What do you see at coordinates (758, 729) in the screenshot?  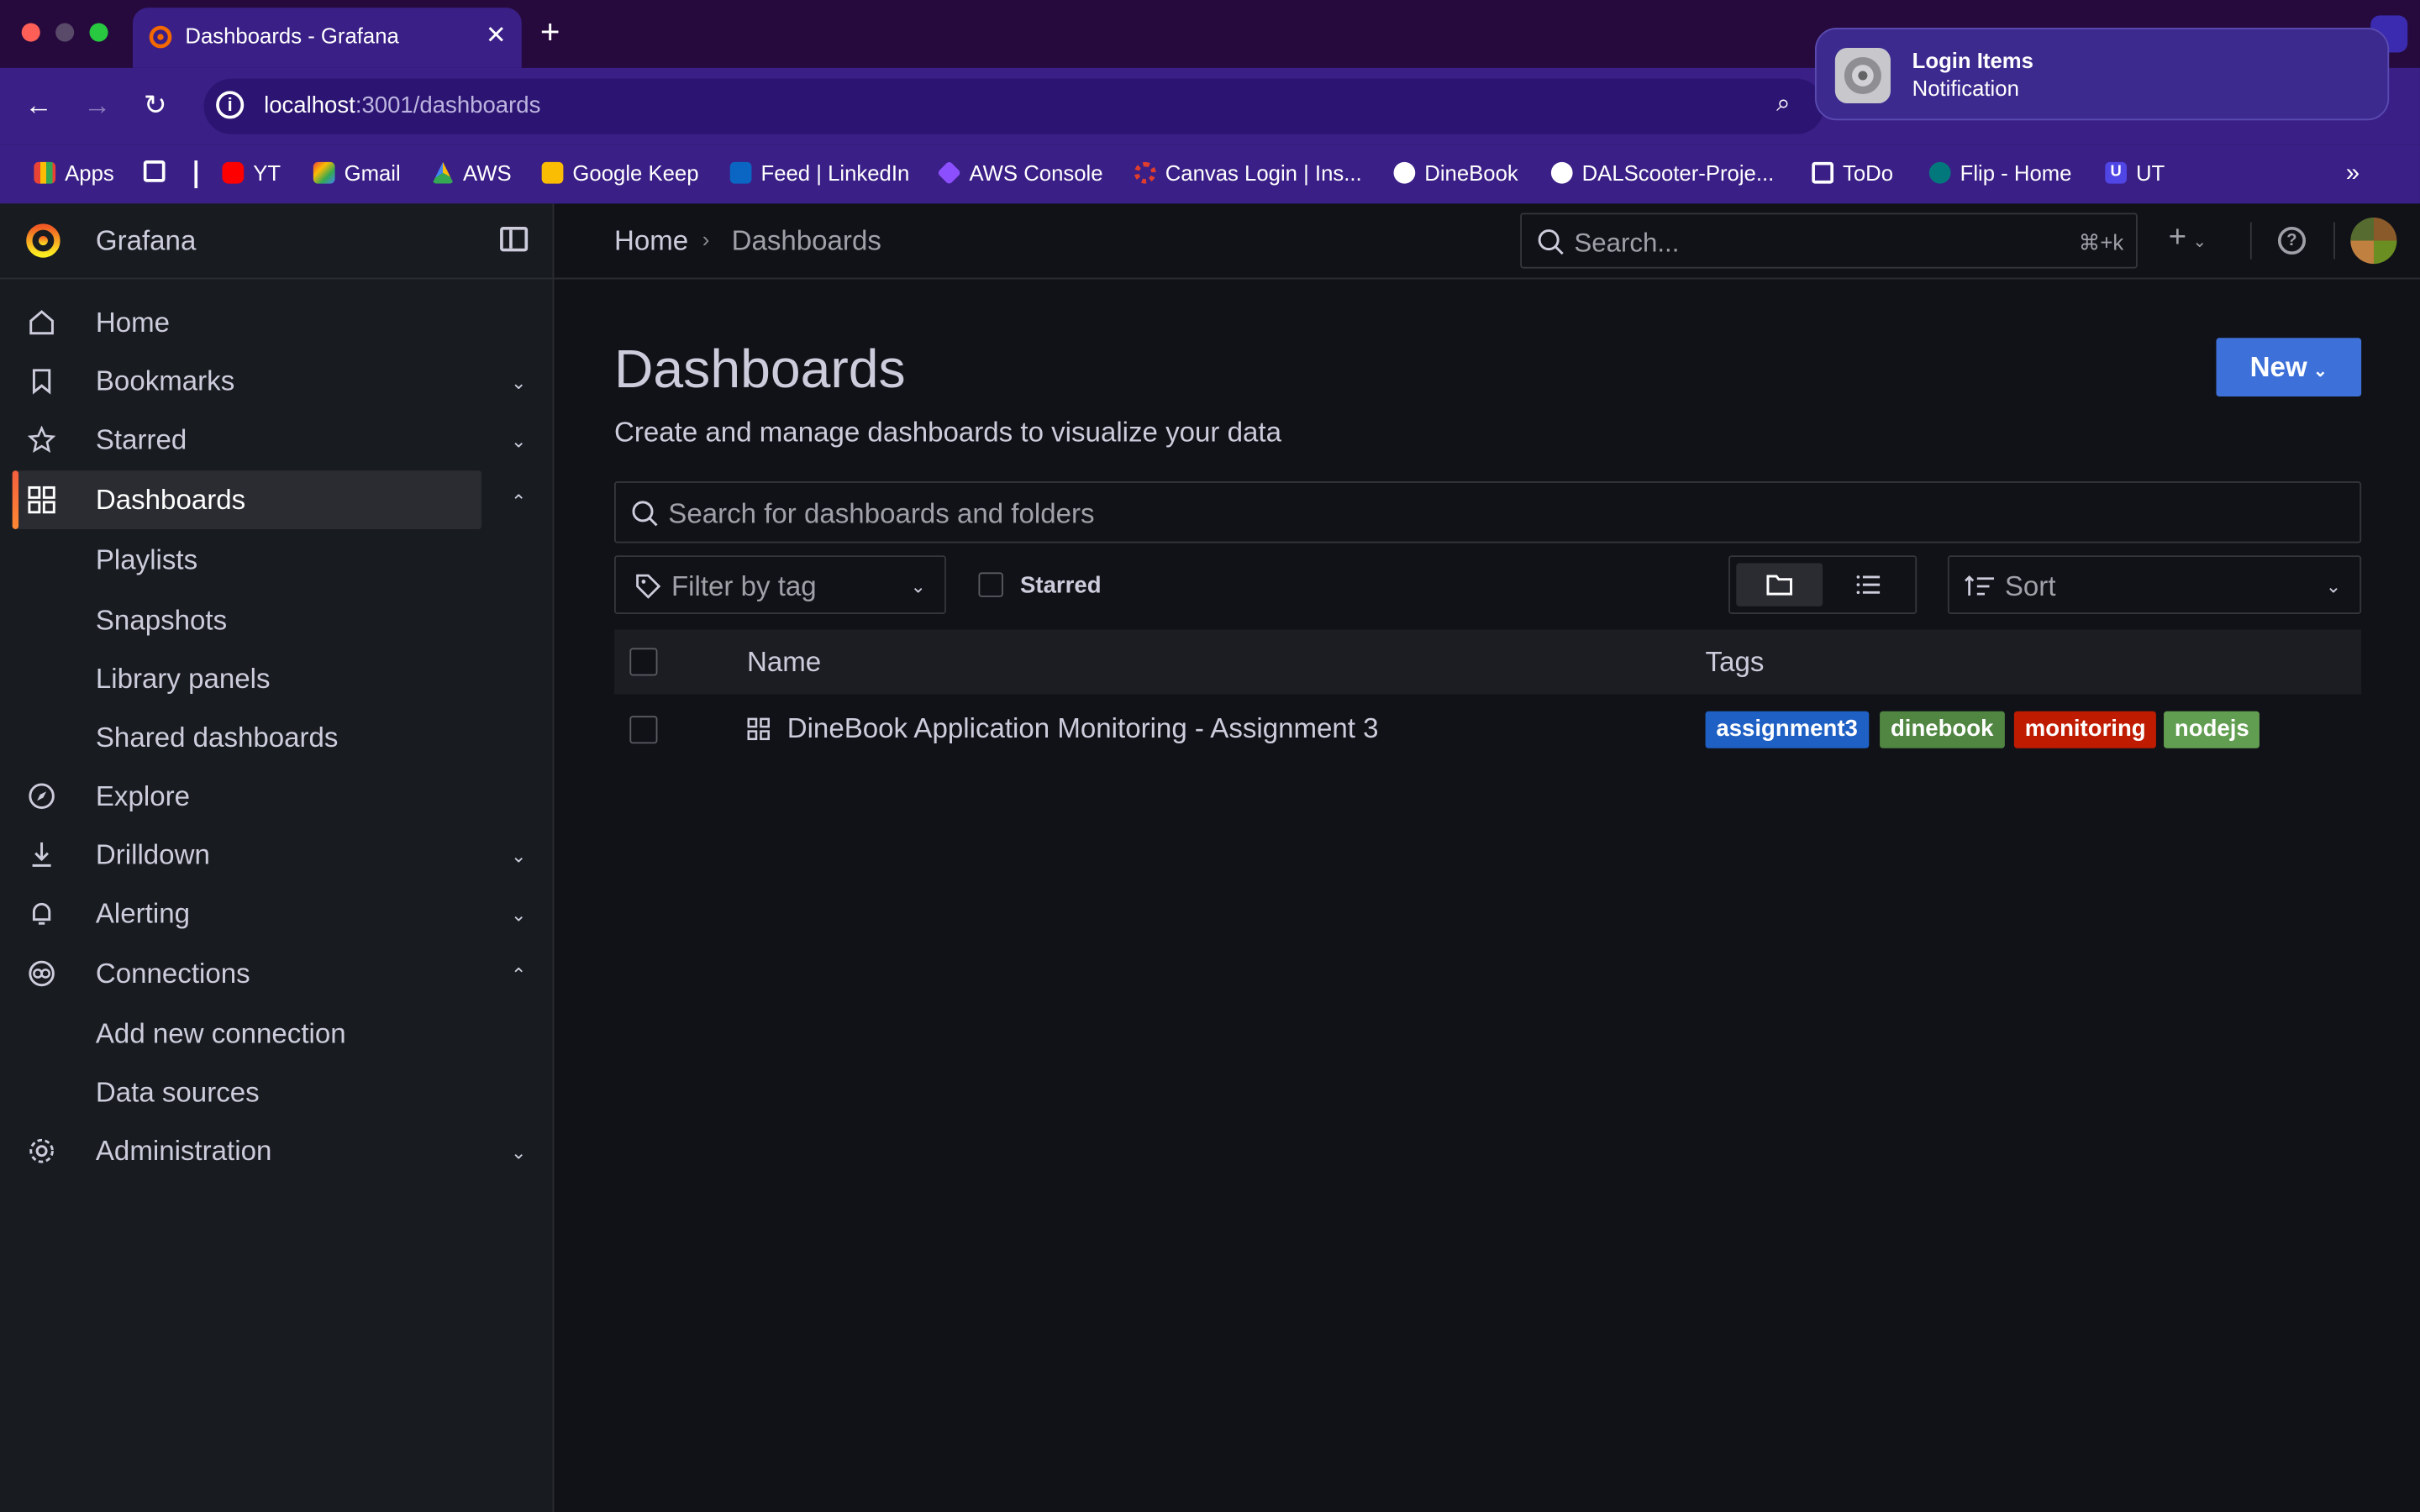 I see `dashboard-grid-icon` at bounding box center [758, 729].